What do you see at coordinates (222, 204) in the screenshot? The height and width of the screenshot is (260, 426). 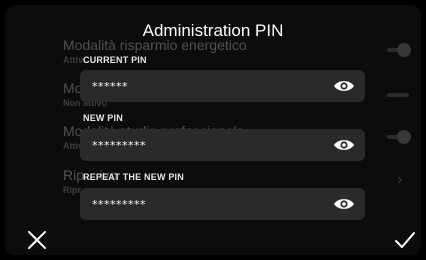 I see `repeat-pin-field: *********` at bounding box center [222, 204].